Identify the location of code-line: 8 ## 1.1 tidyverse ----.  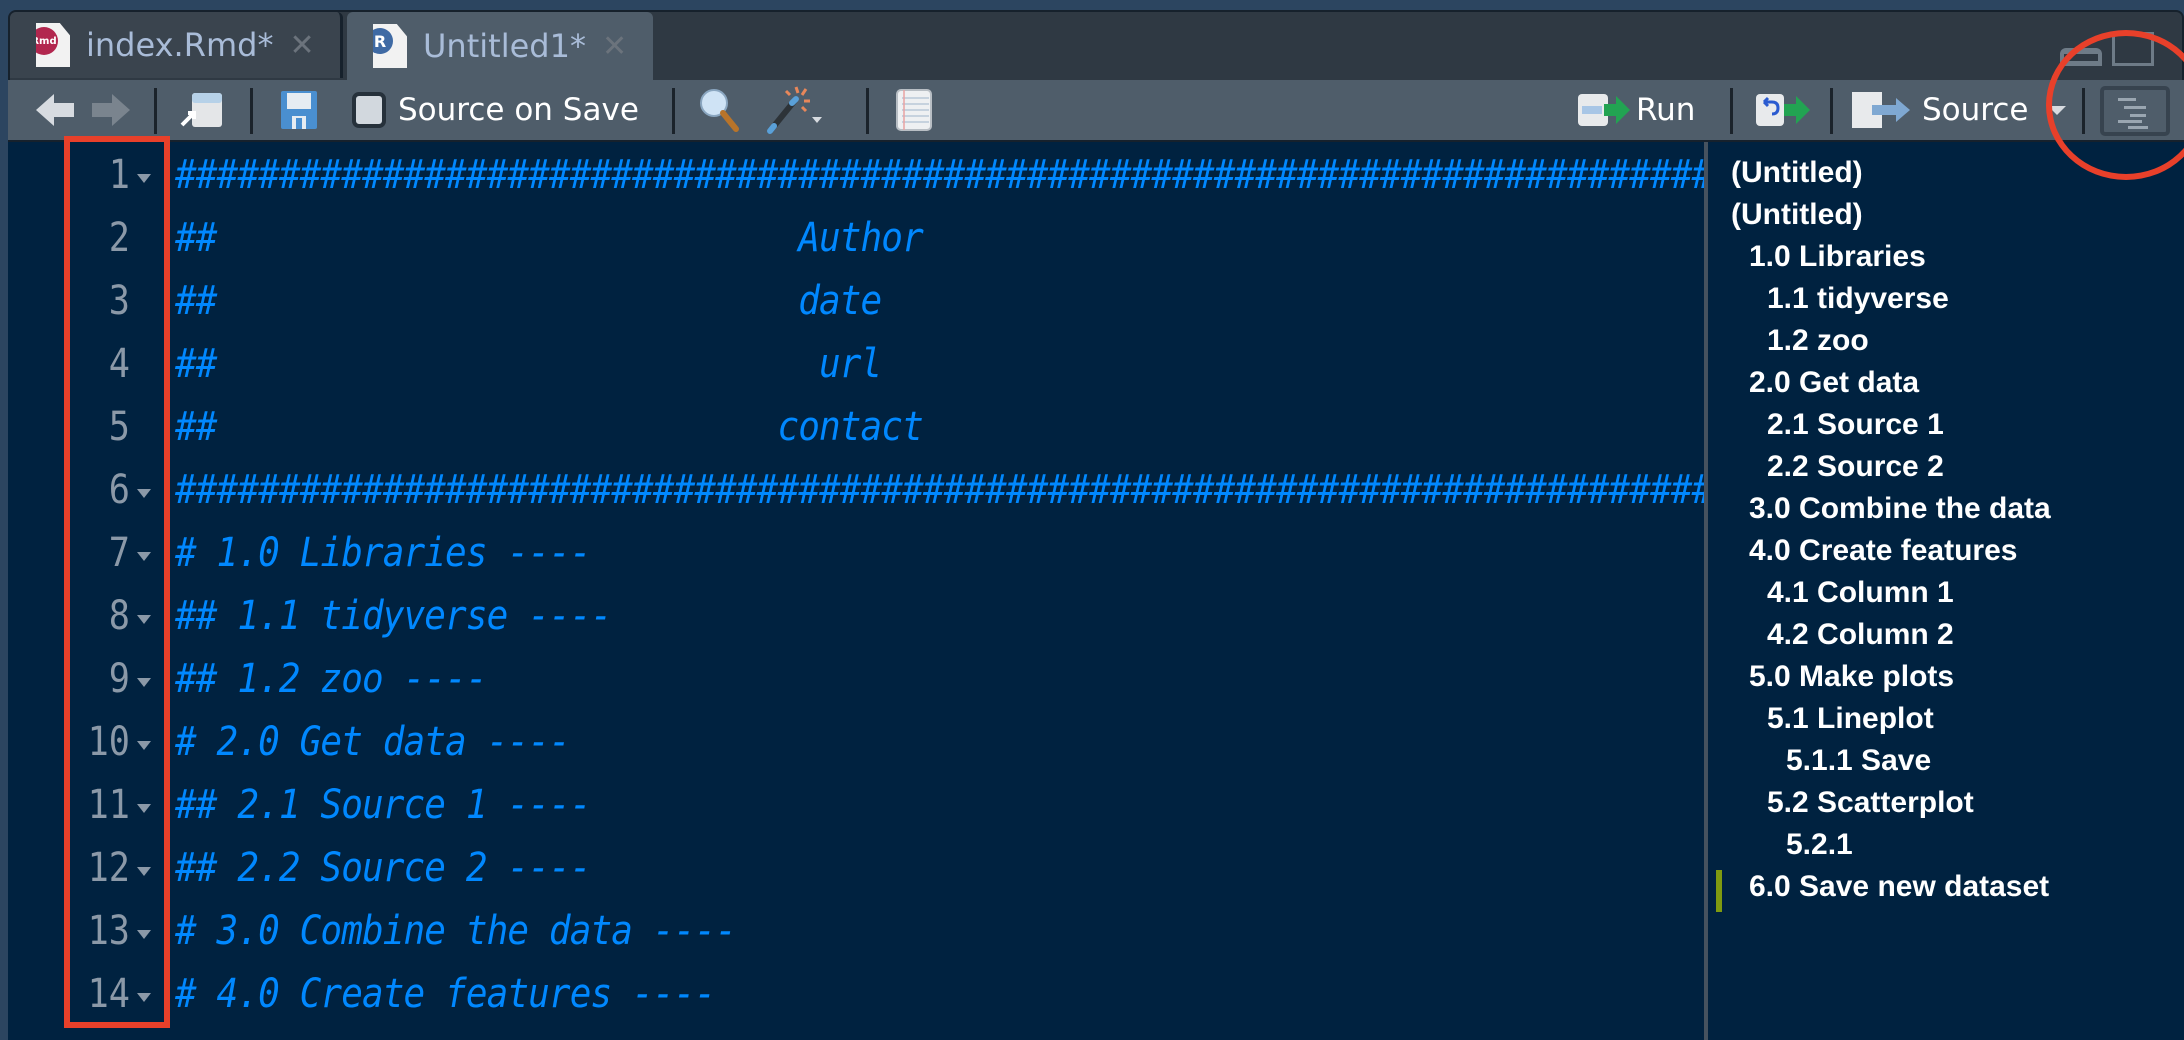
(856, 616).